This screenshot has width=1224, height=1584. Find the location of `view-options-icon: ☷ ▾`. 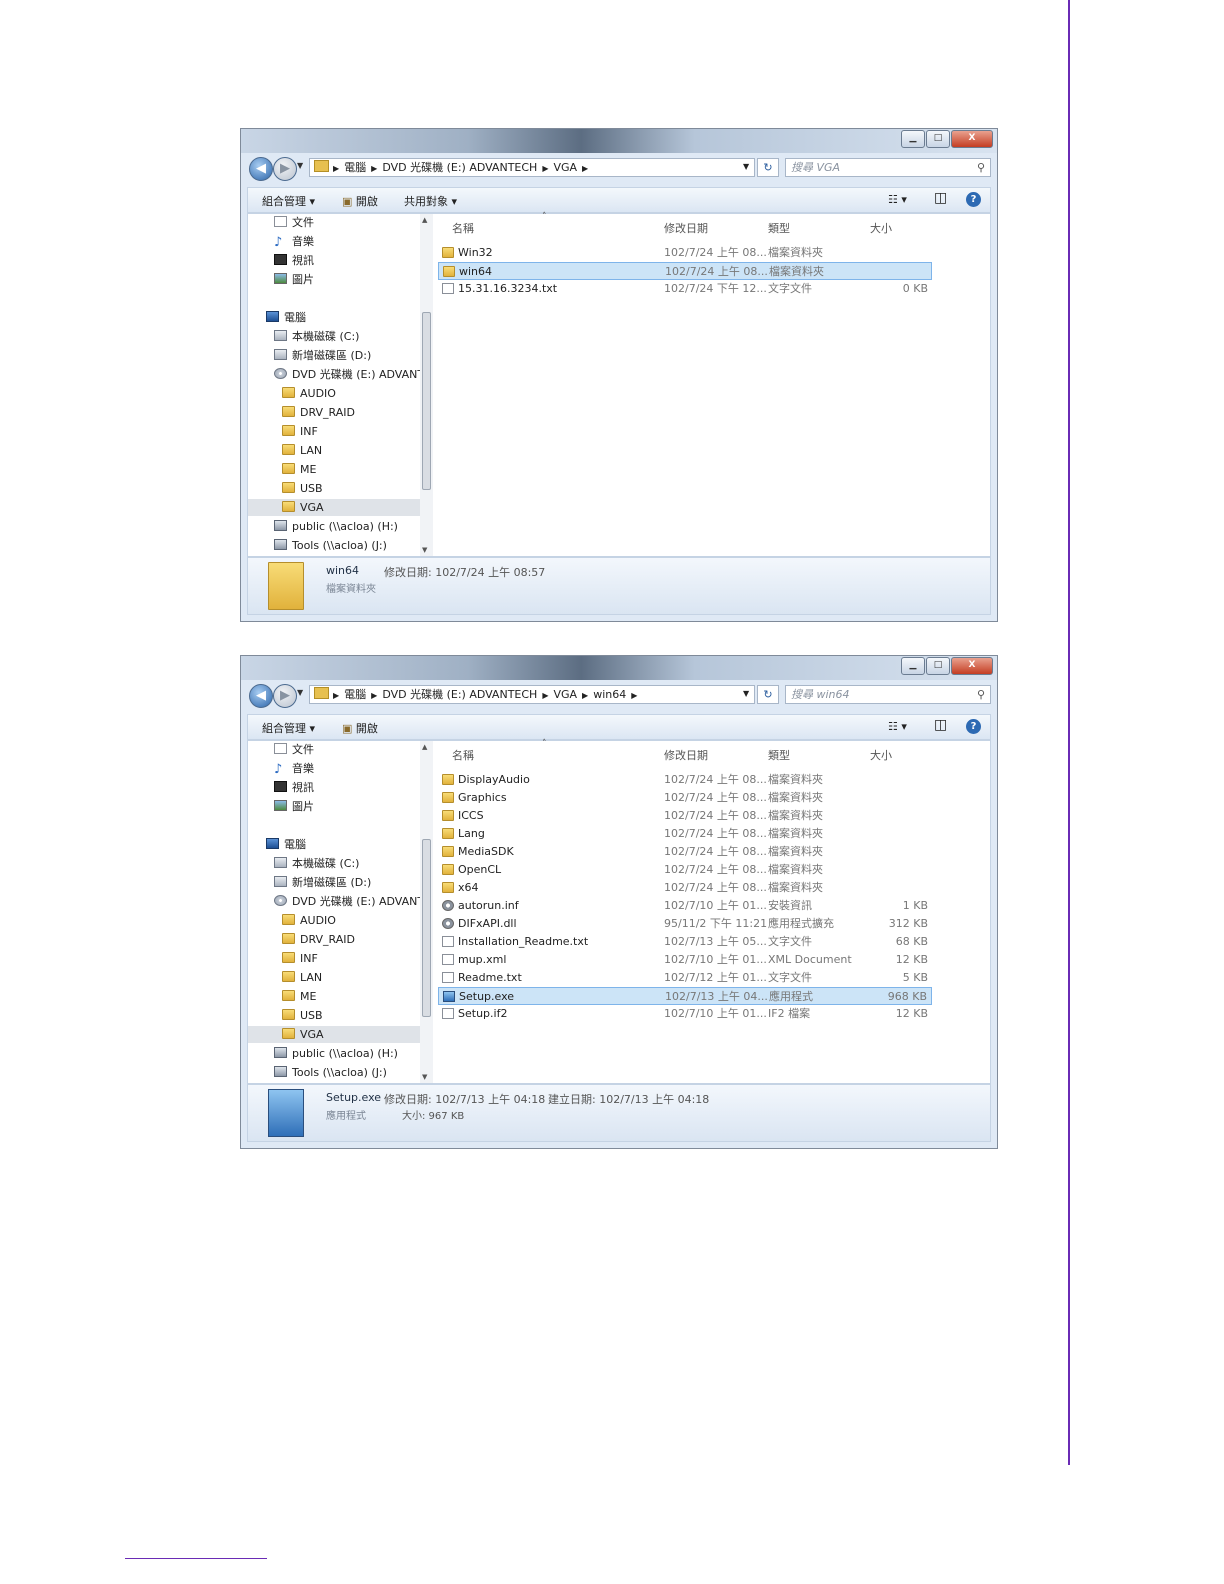

view-options-icon: ☷ ▾ is located at coordinates (897, 199).